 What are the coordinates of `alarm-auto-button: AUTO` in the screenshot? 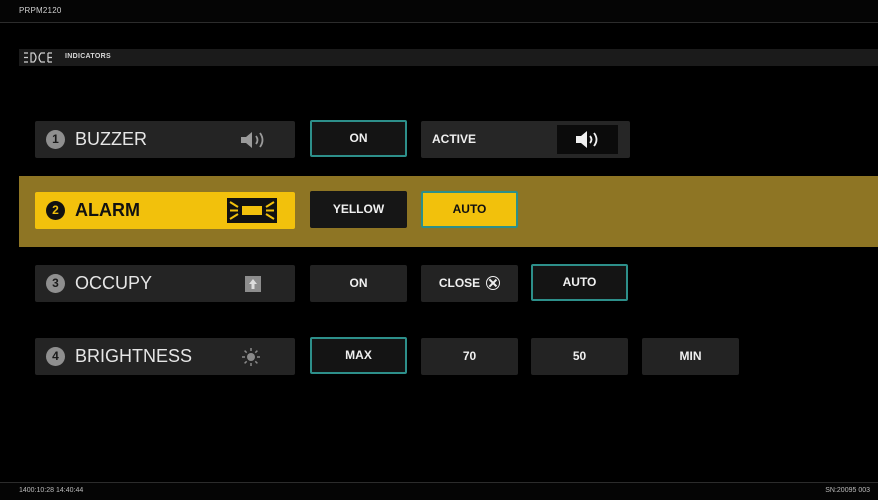 It's located at (469, 209).